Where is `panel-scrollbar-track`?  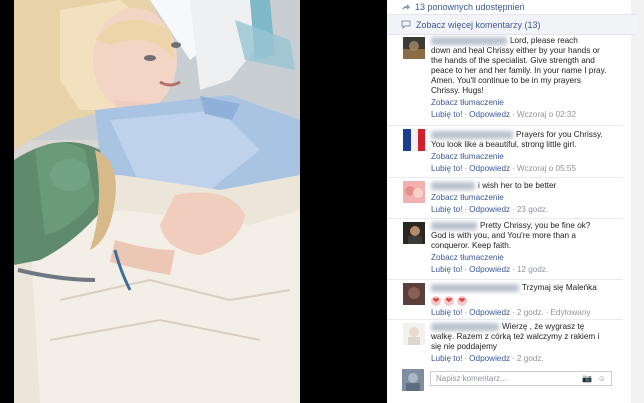
panel-scrollbar-track is located at coordinates (637, 201).